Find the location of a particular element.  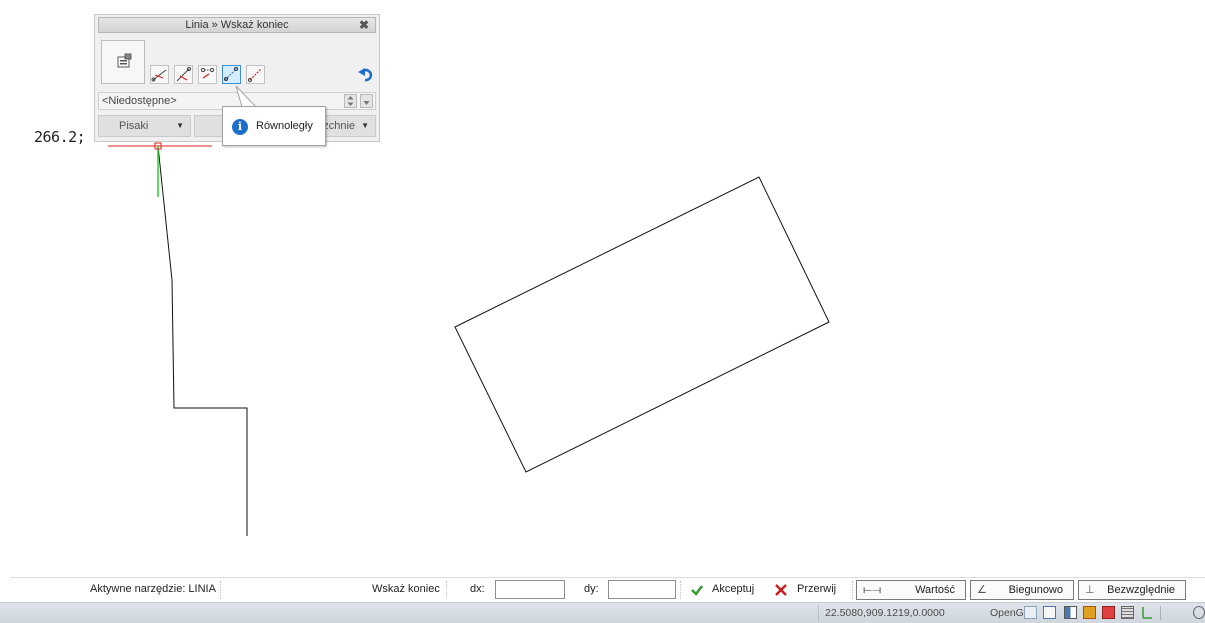

active-tool-label: Aktywne narzędzie: LINIA is located at coordinates (153, 589).